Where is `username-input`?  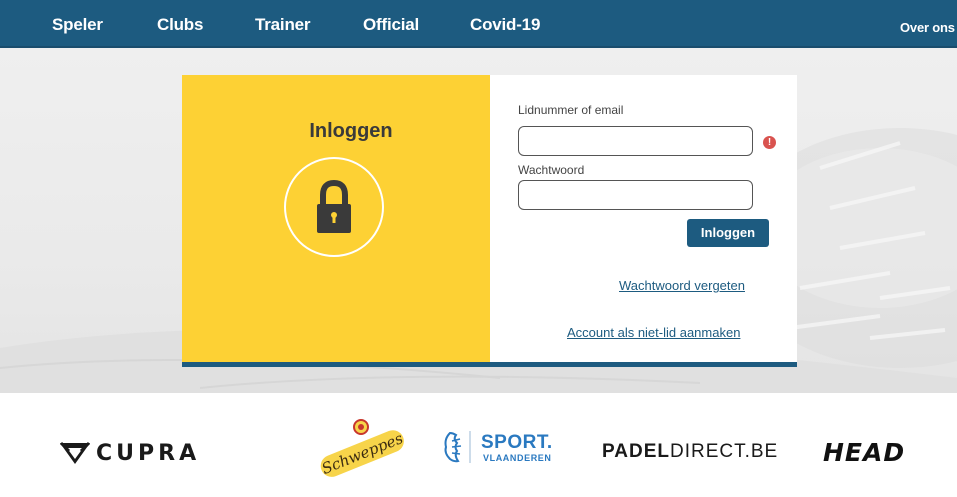 username-input is located at coordinates (635, 141).